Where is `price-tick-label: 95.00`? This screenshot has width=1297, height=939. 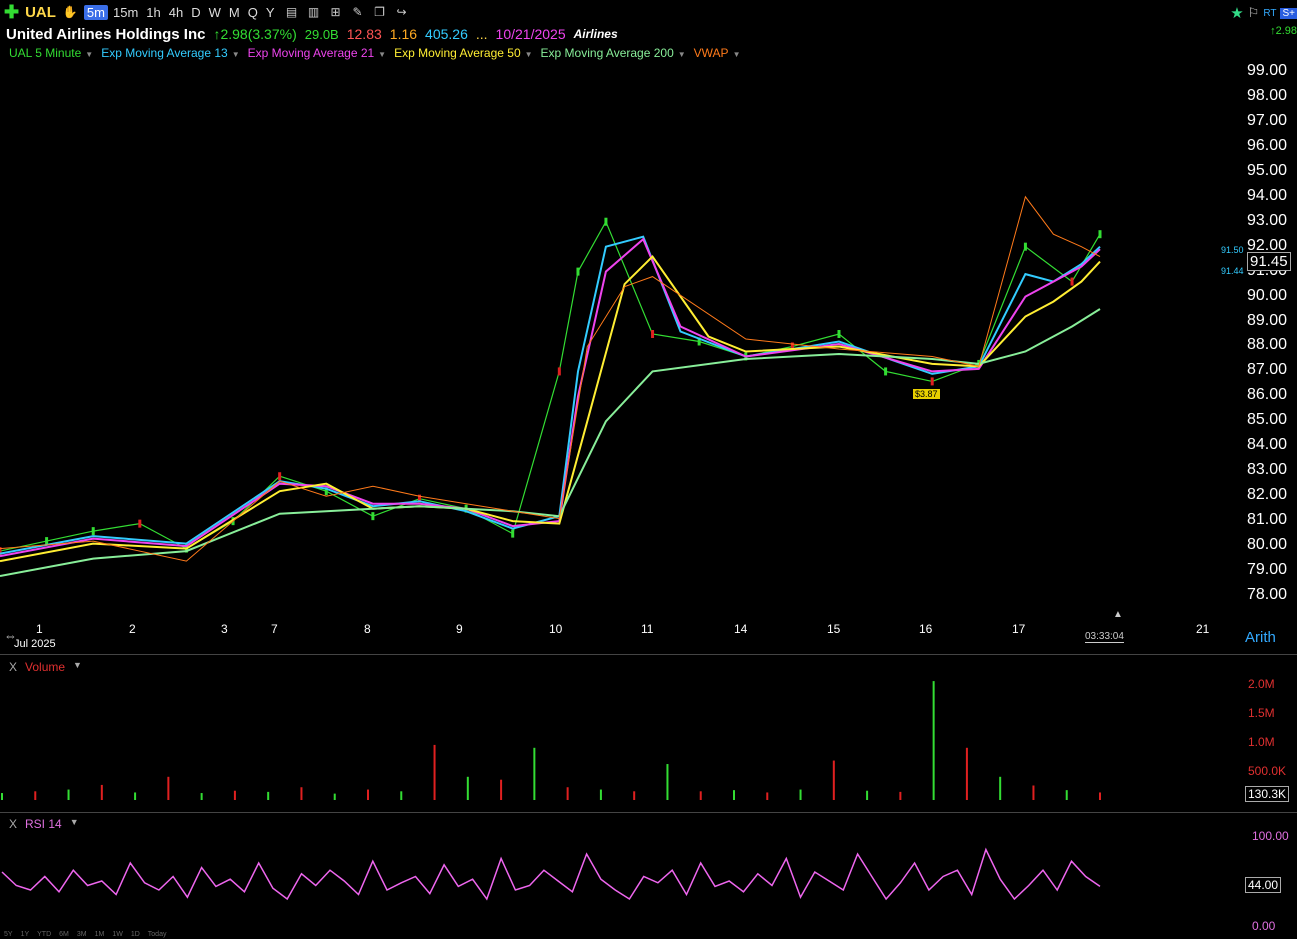 price-tick-label: 95.00 is located at coordinates (1266, 170).